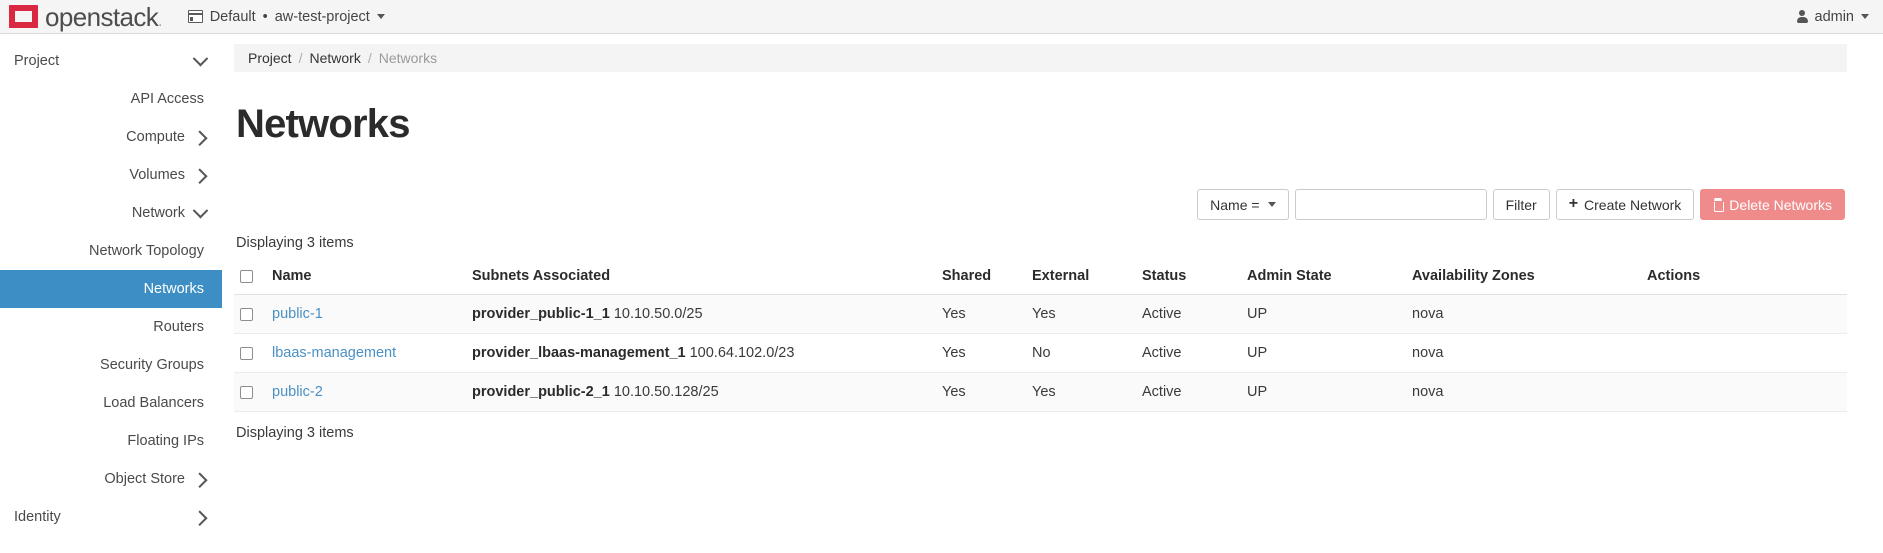  Describe the element at coordinates (111, 99) in the screenshot. I see `sidebar-item-api-access: API Access` at that location.